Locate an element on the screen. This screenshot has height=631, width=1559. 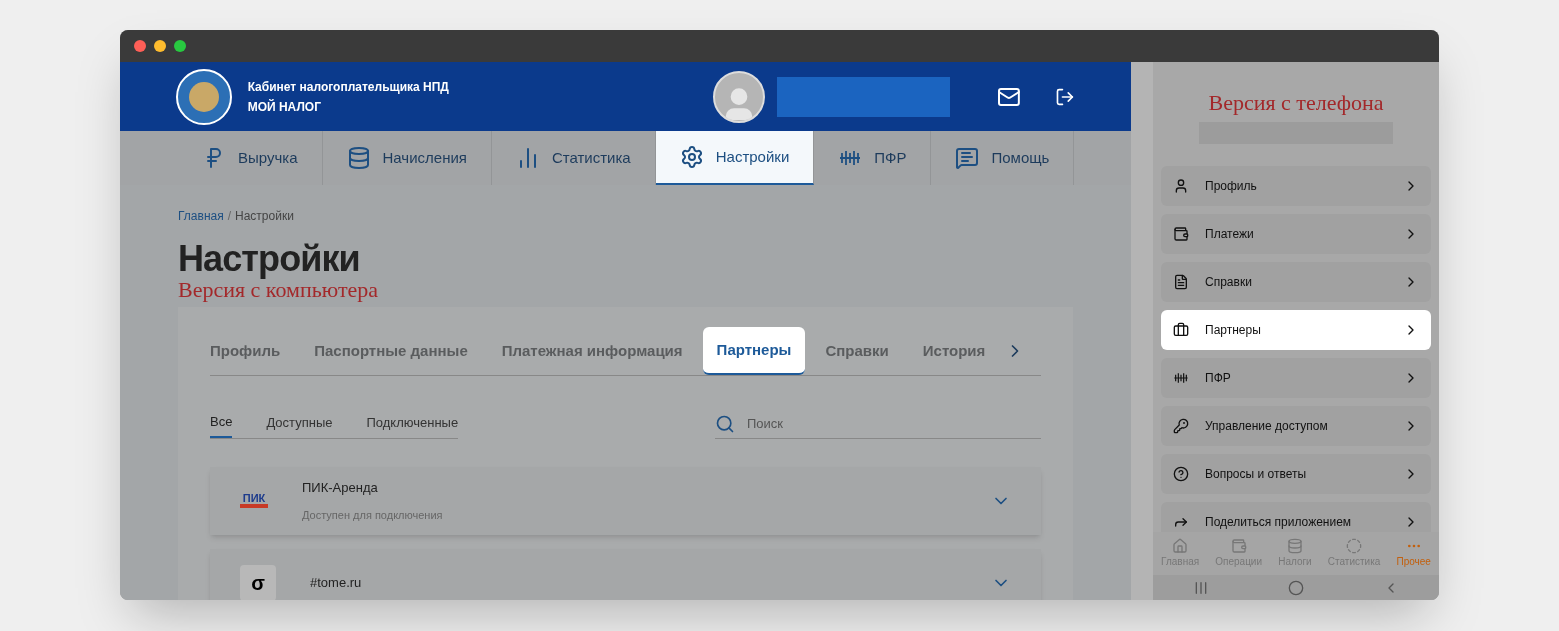
filter-tab: Подключенные is located at coordinates (412, 425).